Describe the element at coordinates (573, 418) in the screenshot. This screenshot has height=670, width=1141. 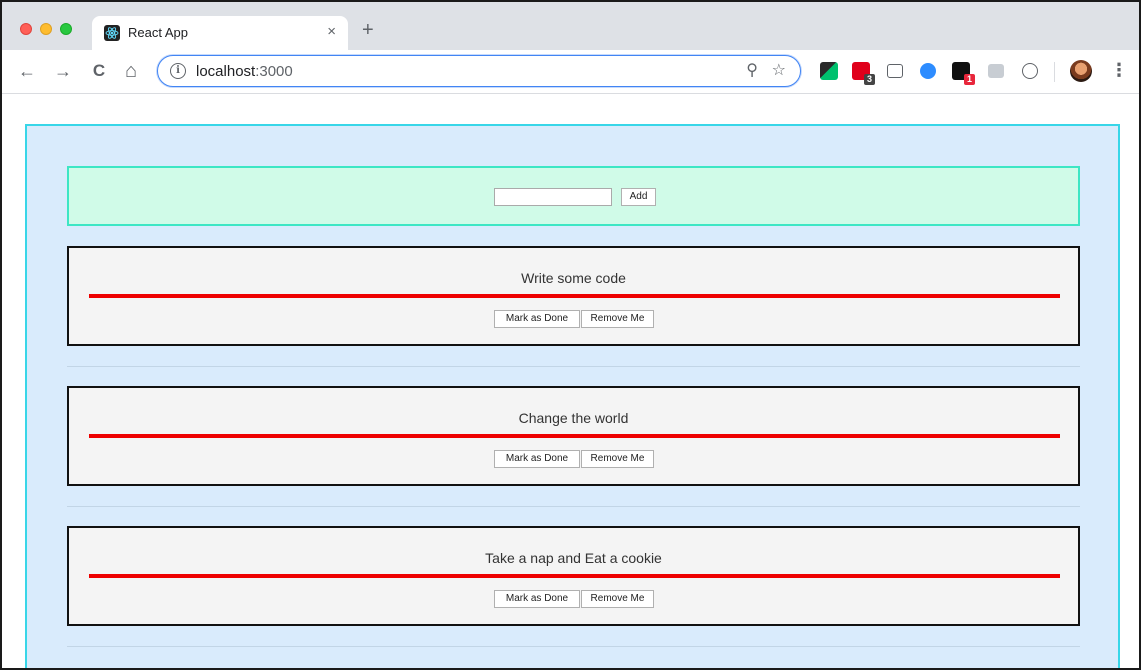
I see `todo-text: Change the world` at that location.